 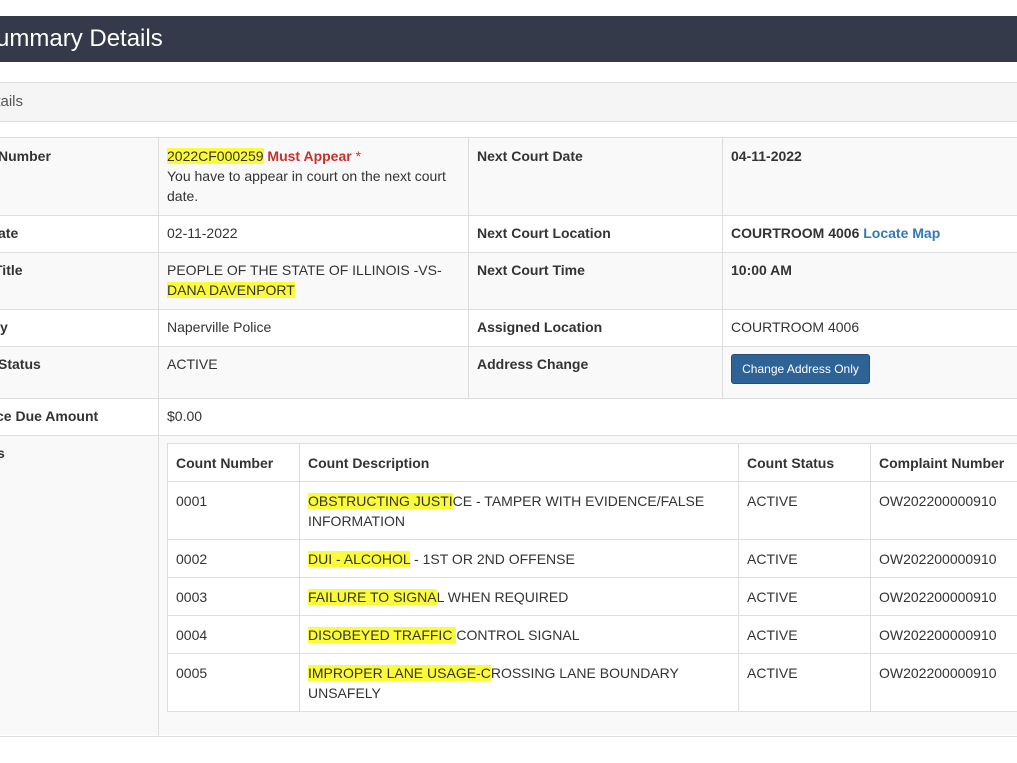 What do you see at coordinates (943, 462) in the screenshot?
I see `col-complaint-number: Complaint Number` at bounding box center [943, 462].